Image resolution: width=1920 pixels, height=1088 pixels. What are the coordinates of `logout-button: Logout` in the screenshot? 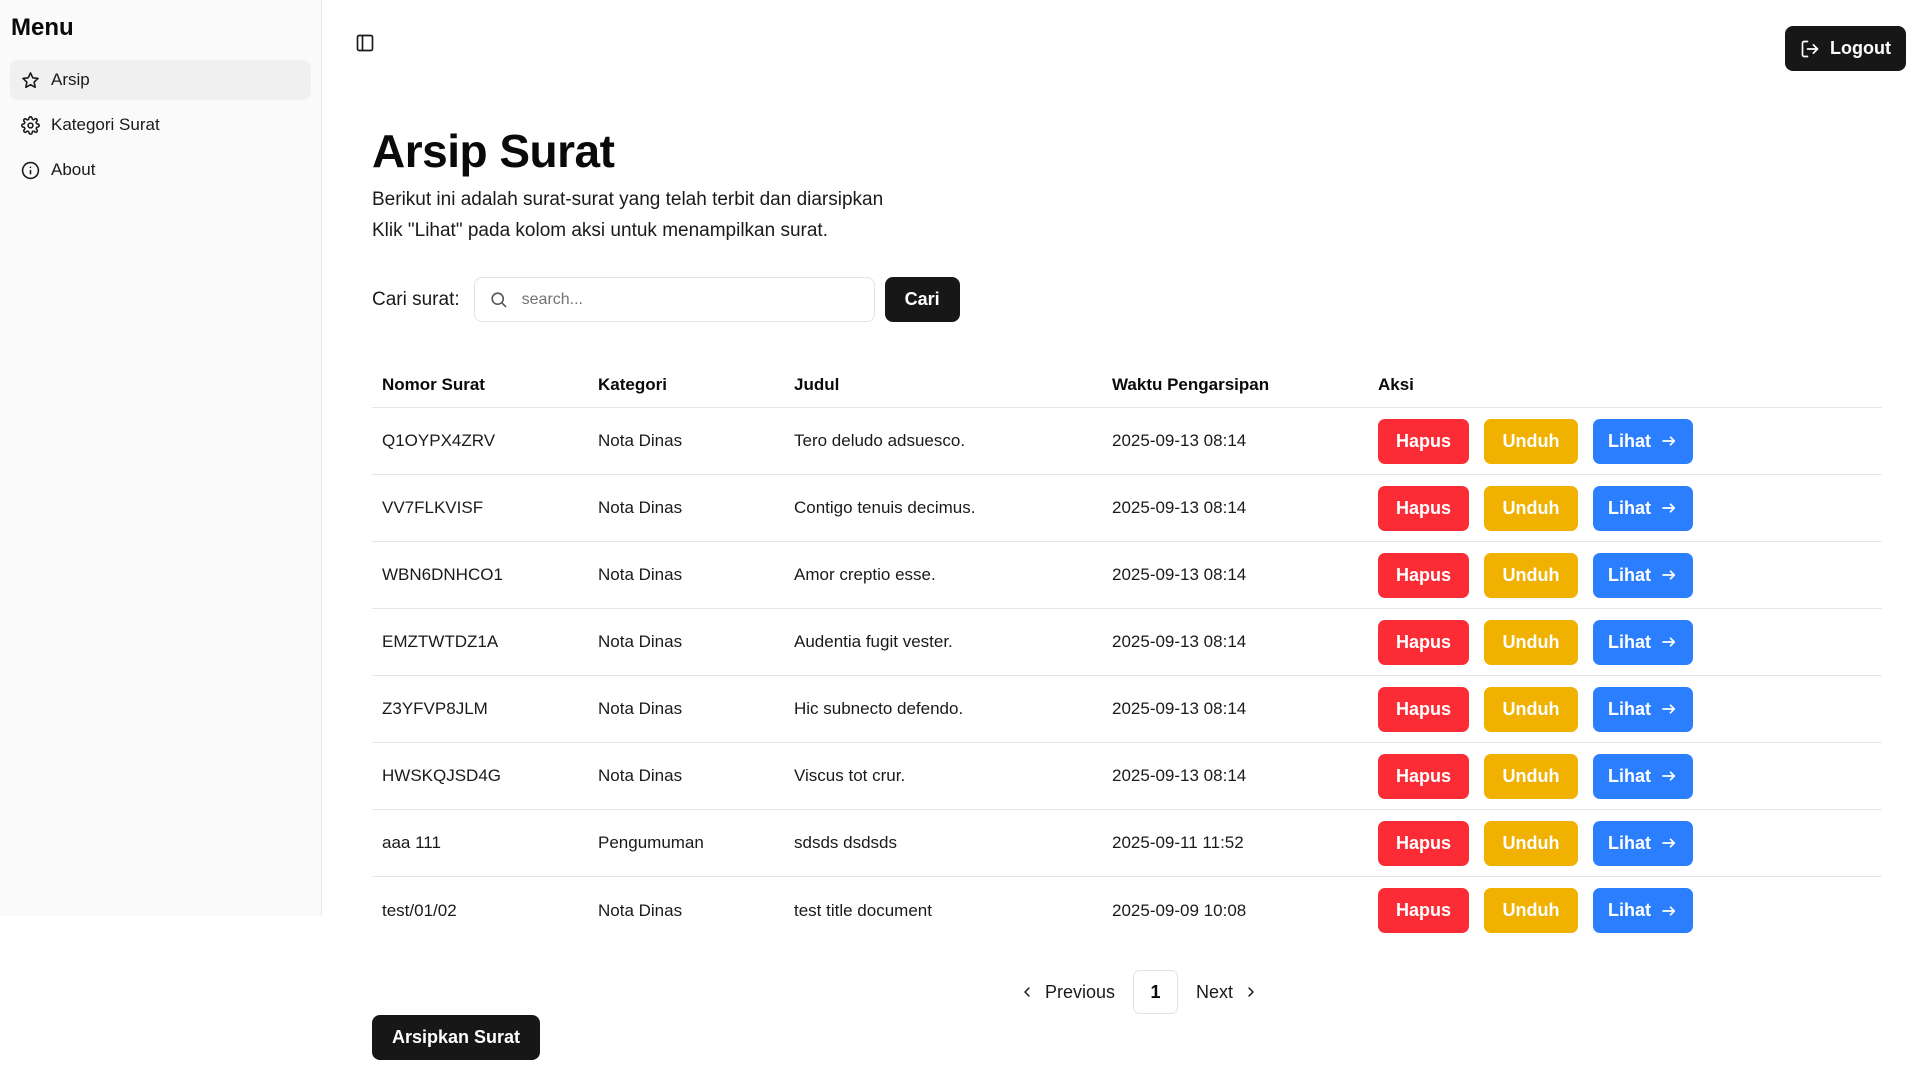 It's located at (1845, 48).